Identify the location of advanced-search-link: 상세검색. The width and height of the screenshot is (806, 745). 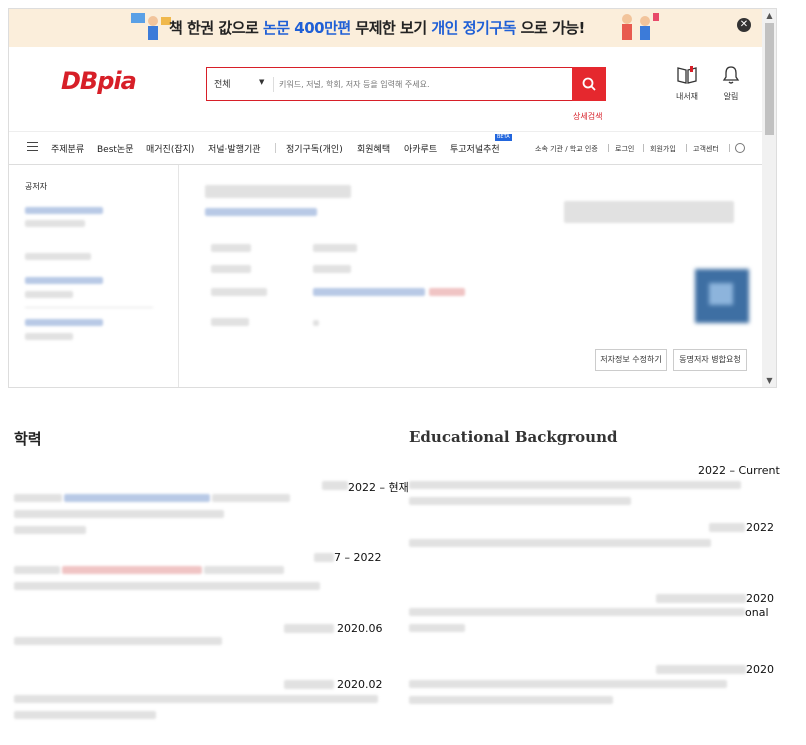
(587, 116).